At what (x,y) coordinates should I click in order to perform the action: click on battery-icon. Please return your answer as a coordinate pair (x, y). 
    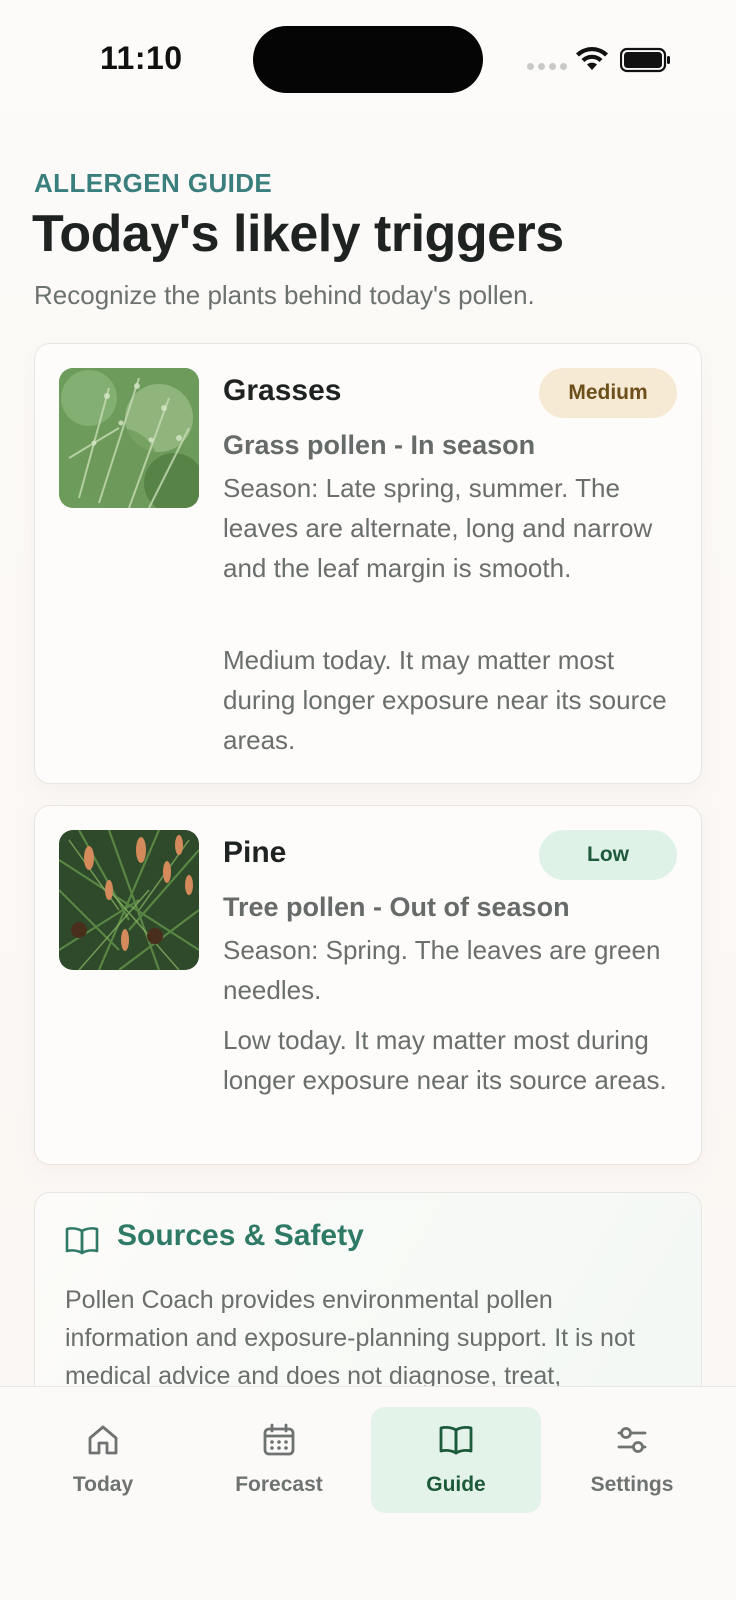
    Looking at the image, I should click on (645, 60).